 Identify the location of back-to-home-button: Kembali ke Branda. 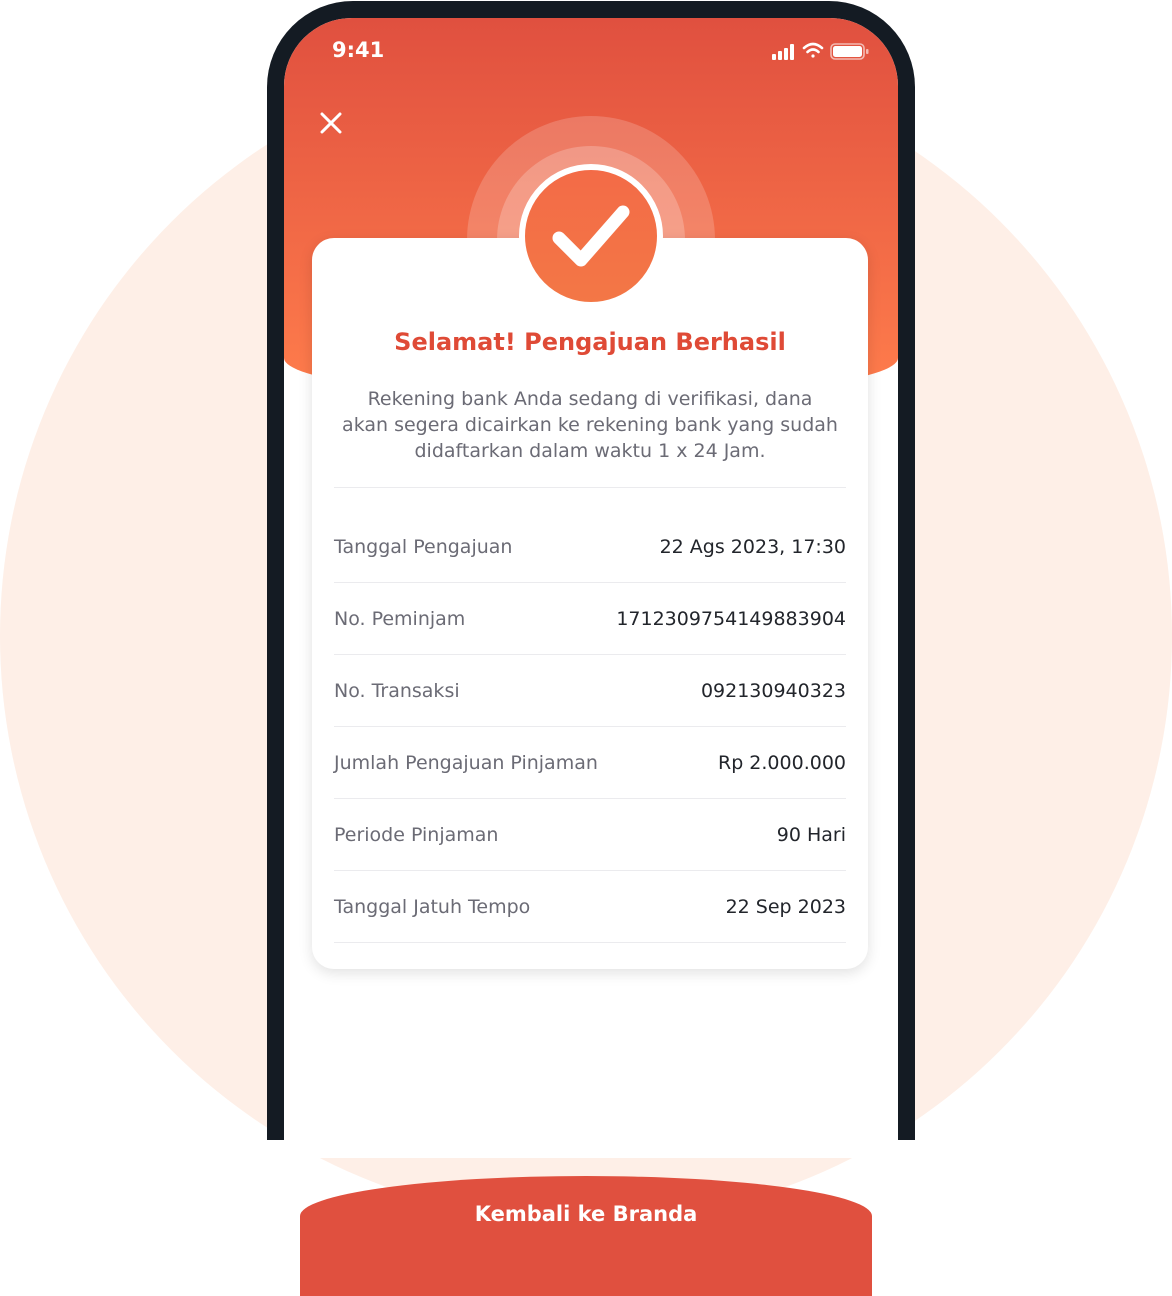
(586, 1236).